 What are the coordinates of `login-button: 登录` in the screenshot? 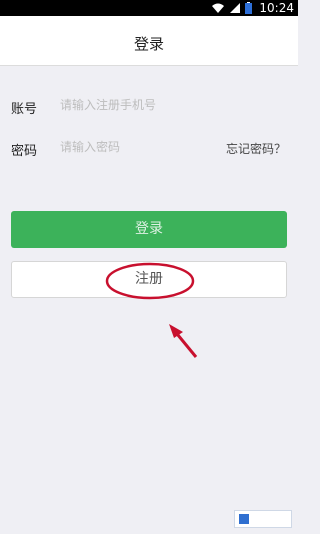 It's located at (149, 229).